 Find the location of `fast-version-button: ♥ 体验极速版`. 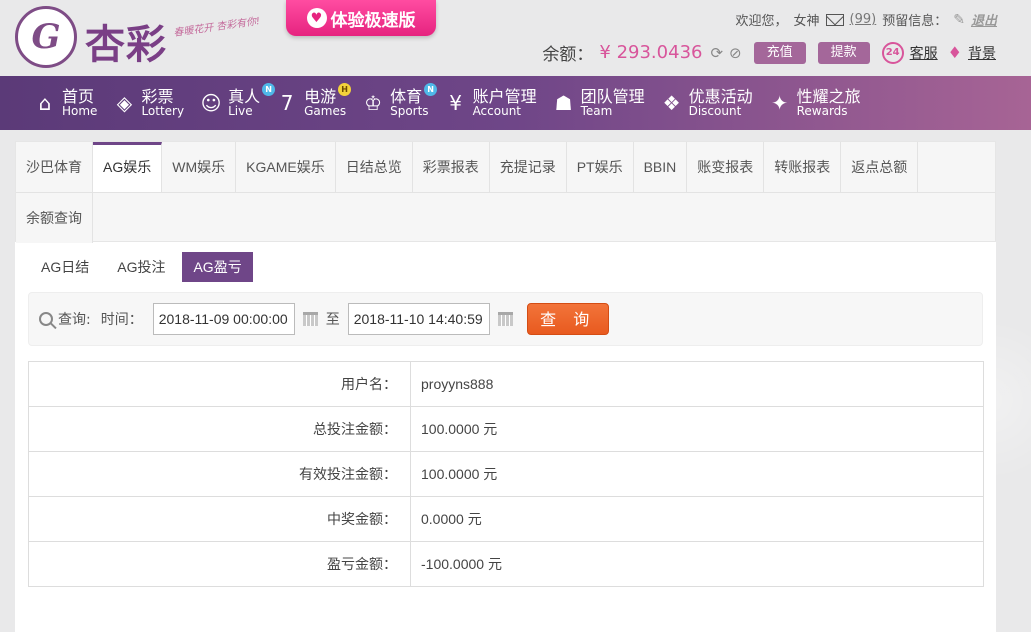

fast-version-button: ♥ 体验极速版 is located at coordinates (361, 18).